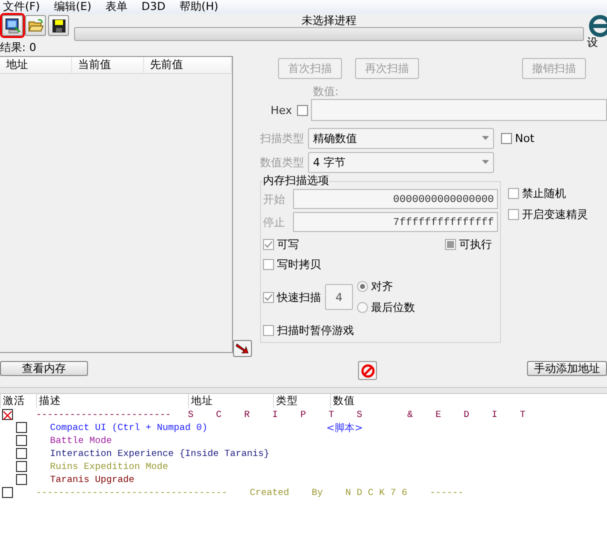  I want to click on column-header: 先前值, so click(188, 65).